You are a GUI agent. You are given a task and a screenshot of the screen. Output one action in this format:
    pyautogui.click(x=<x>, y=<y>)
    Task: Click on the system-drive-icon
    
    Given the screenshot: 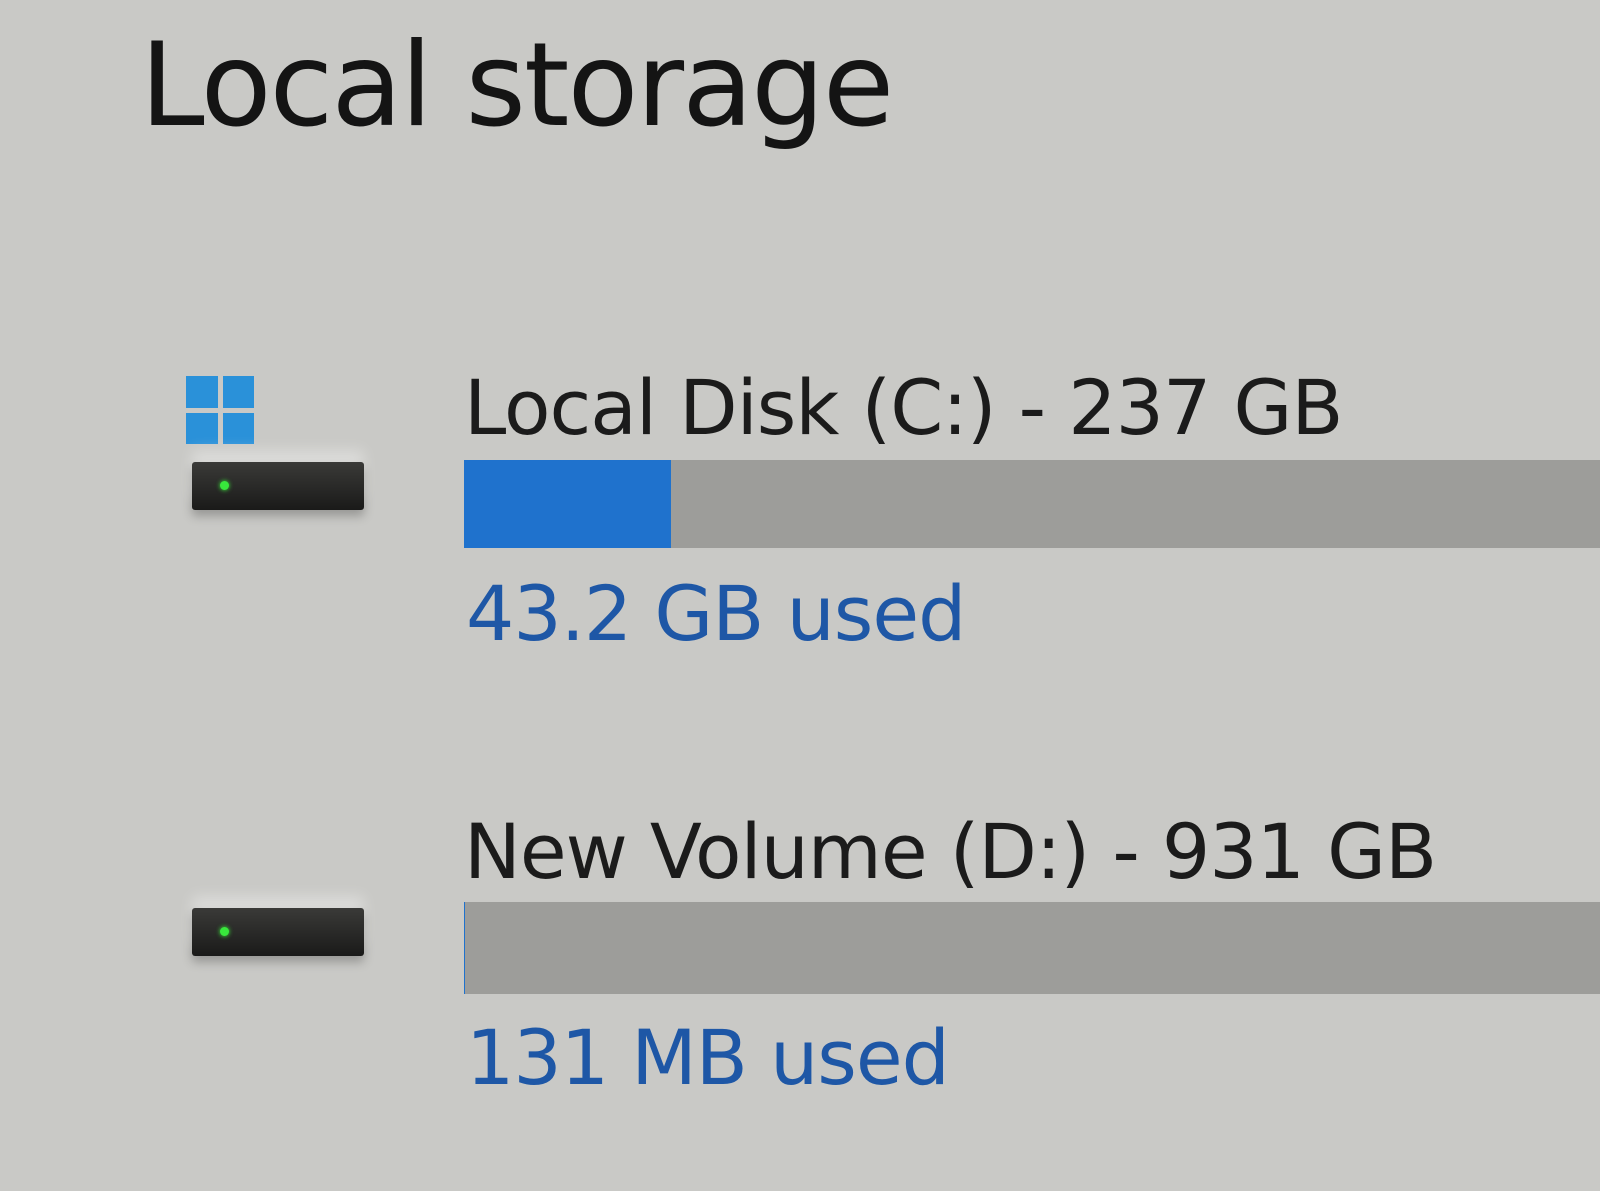 What is the action you would take?
    pyautogui.click(x=280, y=448)
    